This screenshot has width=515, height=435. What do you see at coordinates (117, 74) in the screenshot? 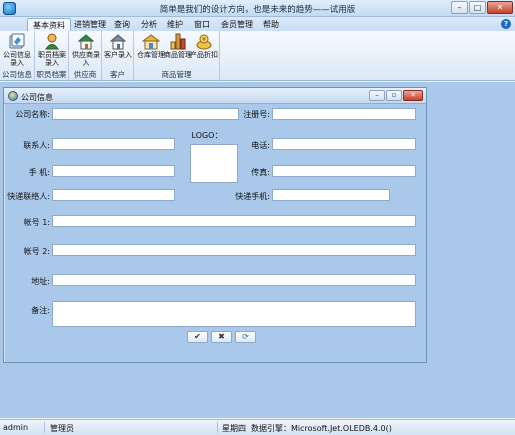
I see `ribbon-group-label: 客户` at bounding box center [117, 74].